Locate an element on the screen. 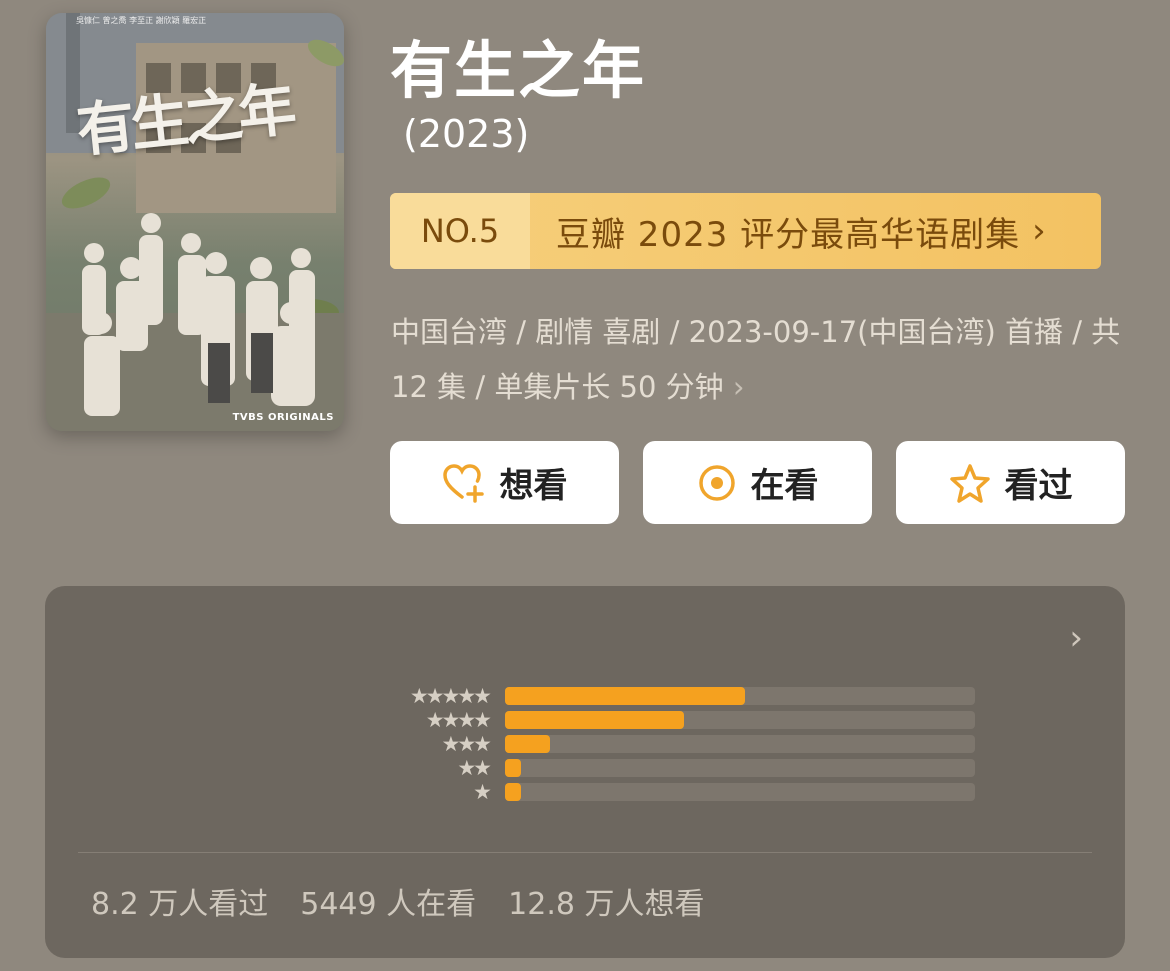  poster-image: 吳慷仁 曾之喬 李至正 謝欣穎 羅宏正 有生之年 TVBS ORIGINALS is located at coordinates (195, 222).